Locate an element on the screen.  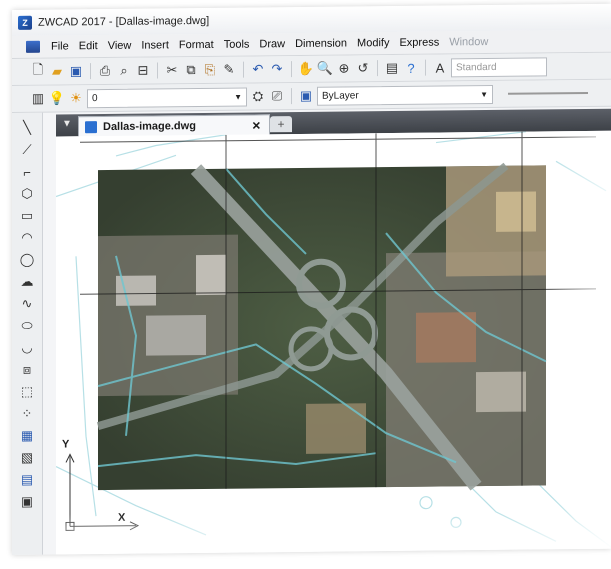
save-icon: ▣ is located at coordinates (76, 71).